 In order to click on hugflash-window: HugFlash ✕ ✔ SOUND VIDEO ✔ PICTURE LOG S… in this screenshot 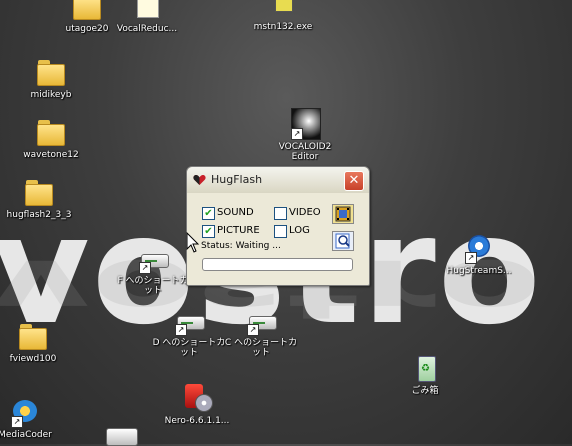, I will do `click(278, 226)`.